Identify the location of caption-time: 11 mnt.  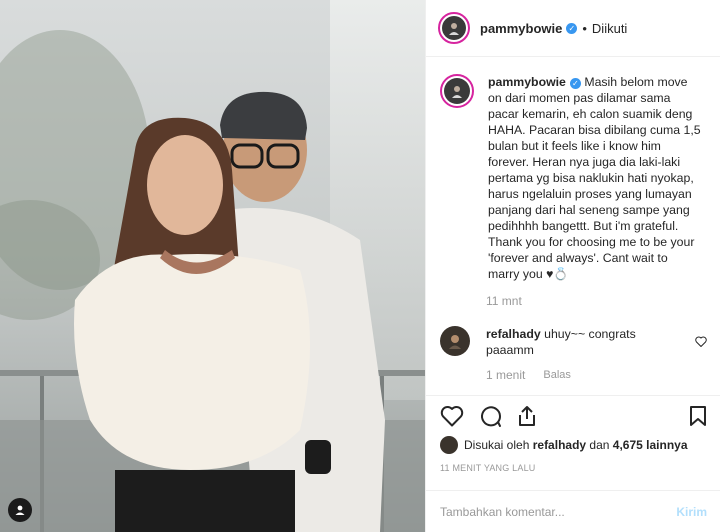
(504, 301).